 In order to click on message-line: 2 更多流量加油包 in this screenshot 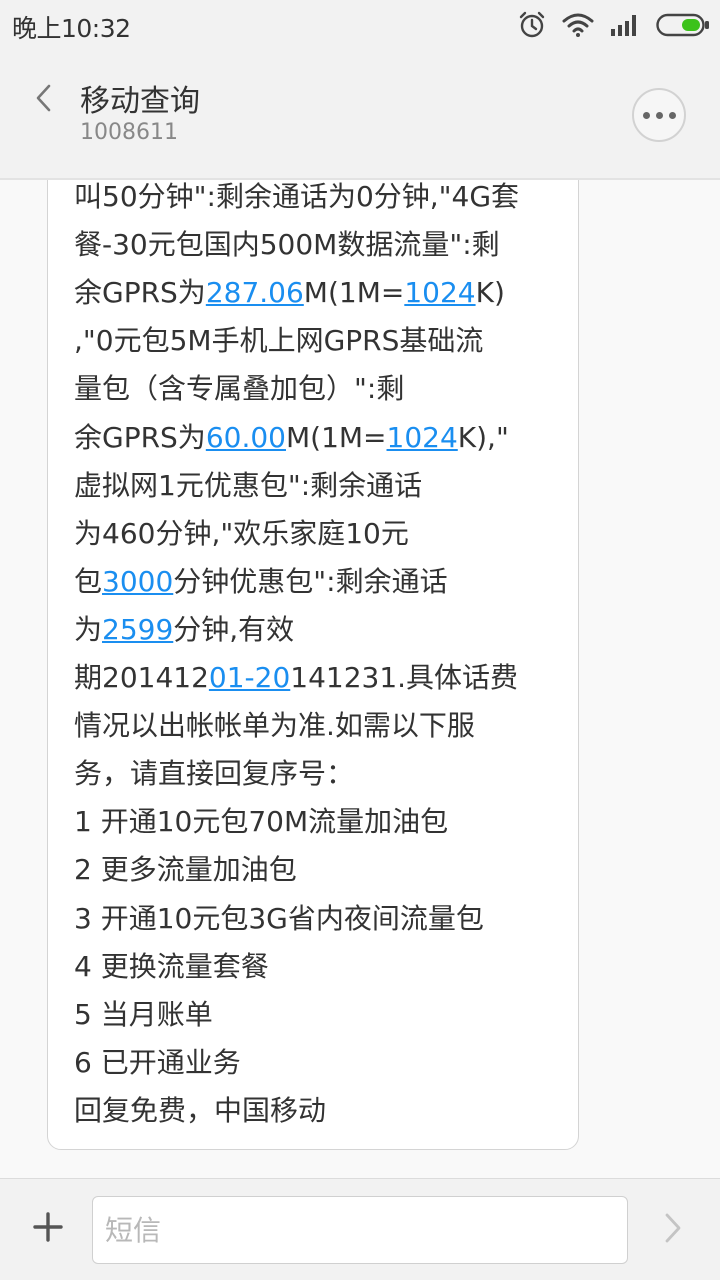, I will do `click(185, 870)`.